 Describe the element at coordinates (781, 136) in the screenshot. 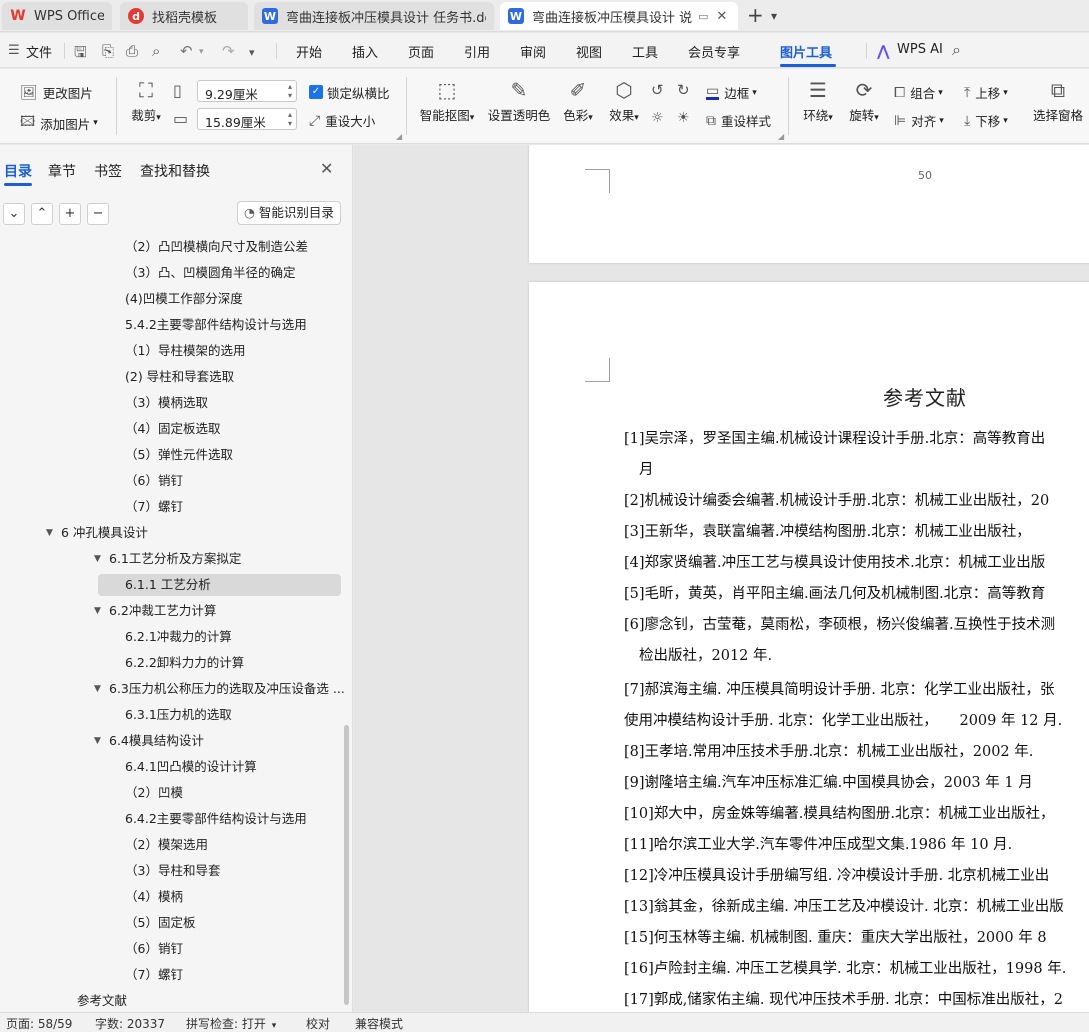

I see `style-dialog-launcher: ◢` at that location.